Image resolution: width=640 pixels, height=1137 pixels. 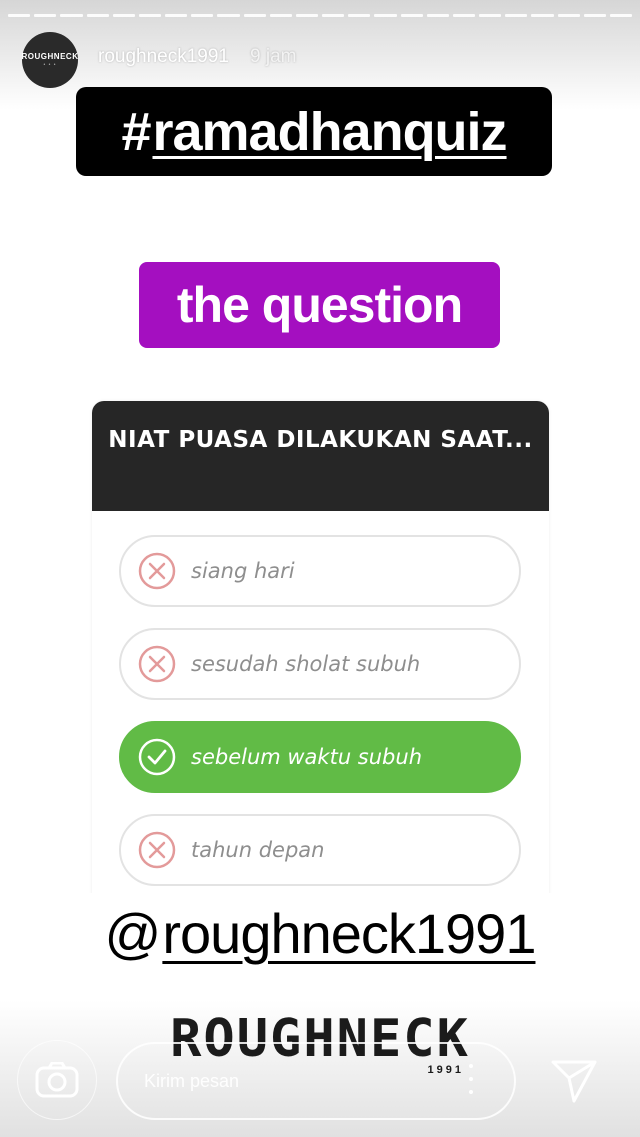 I want to click on quiz-option-label: sebelum waktu subuh, so click(x=307, y=757).